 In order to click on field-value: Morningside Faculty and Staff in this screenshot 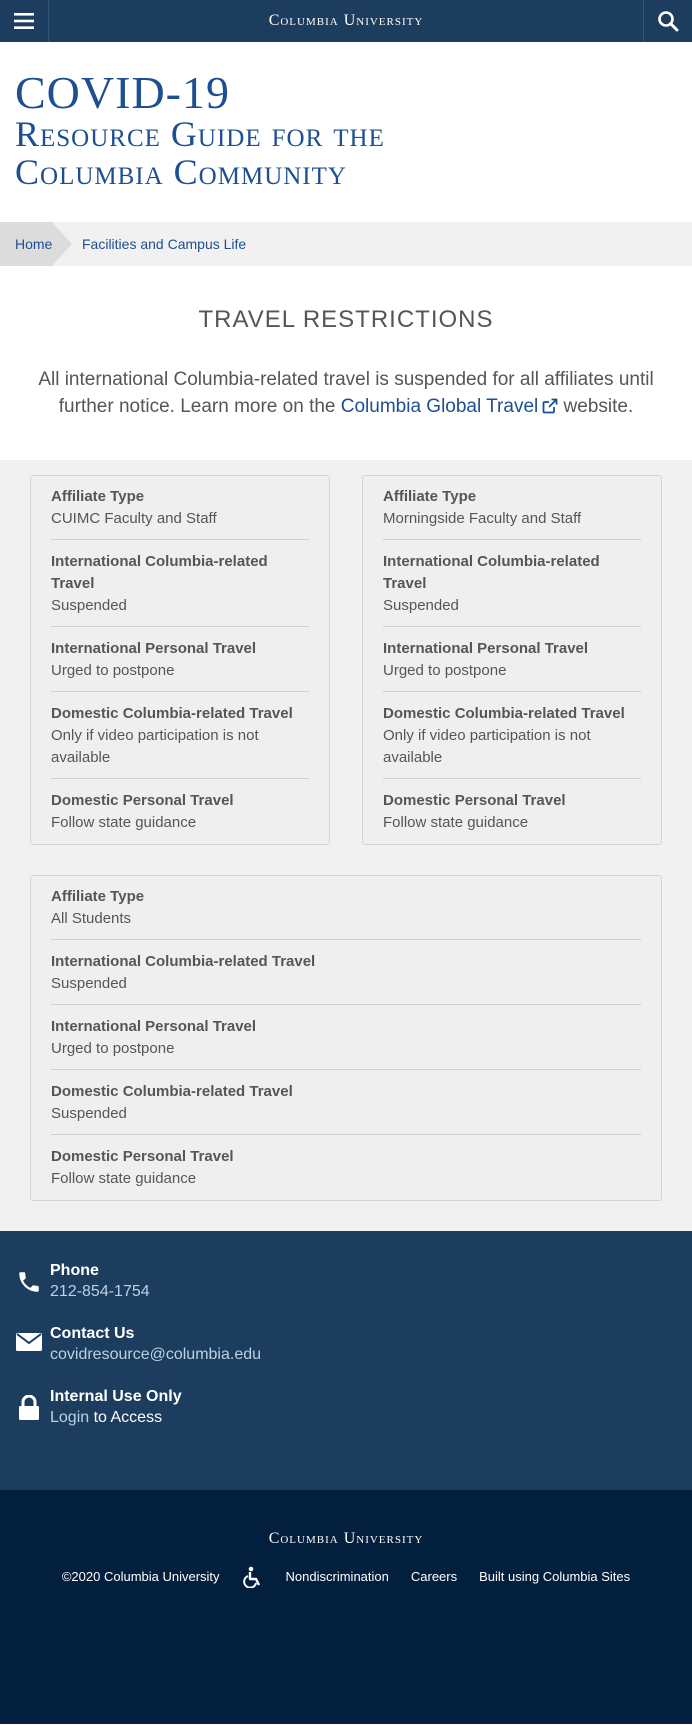, I will do `click(482, 518)`.